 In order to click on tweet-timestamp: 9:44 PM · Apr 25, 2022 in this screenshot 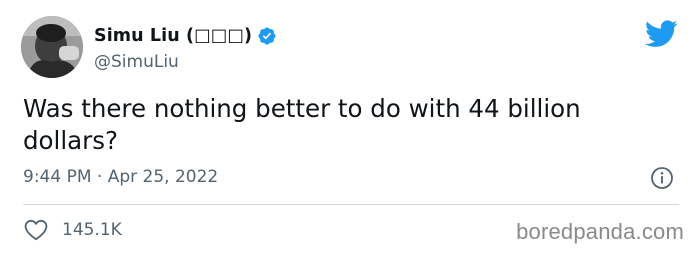, I will do `click(120, 177)`.